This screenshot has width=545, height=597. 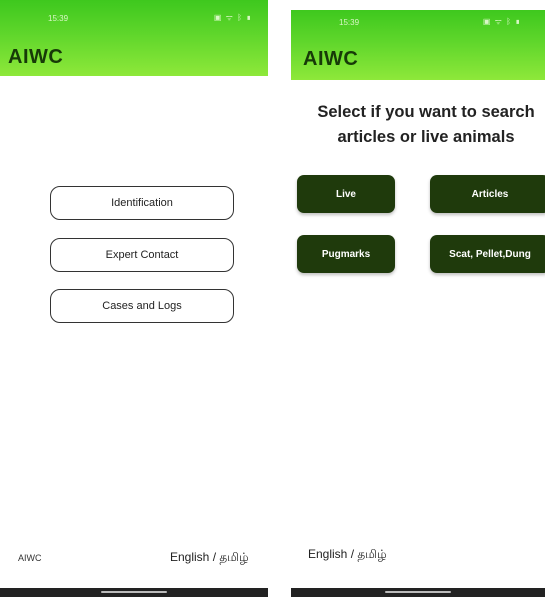 What do you see at coordinates (487, 194) in the screenshot?
I see `articles-button: Articles` at bounding box center [487, 194].